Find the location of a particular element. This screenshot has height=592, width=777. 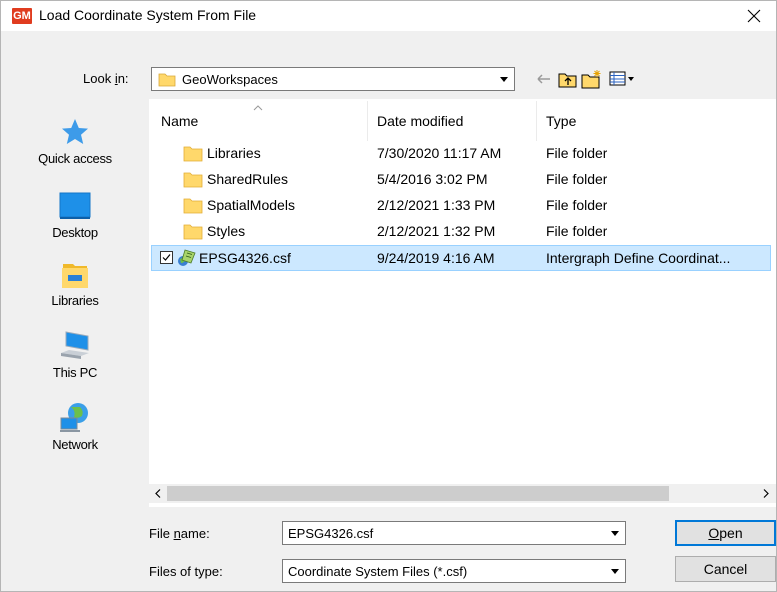

place-quick-access: Quick access is located at coordinates (75, 144).